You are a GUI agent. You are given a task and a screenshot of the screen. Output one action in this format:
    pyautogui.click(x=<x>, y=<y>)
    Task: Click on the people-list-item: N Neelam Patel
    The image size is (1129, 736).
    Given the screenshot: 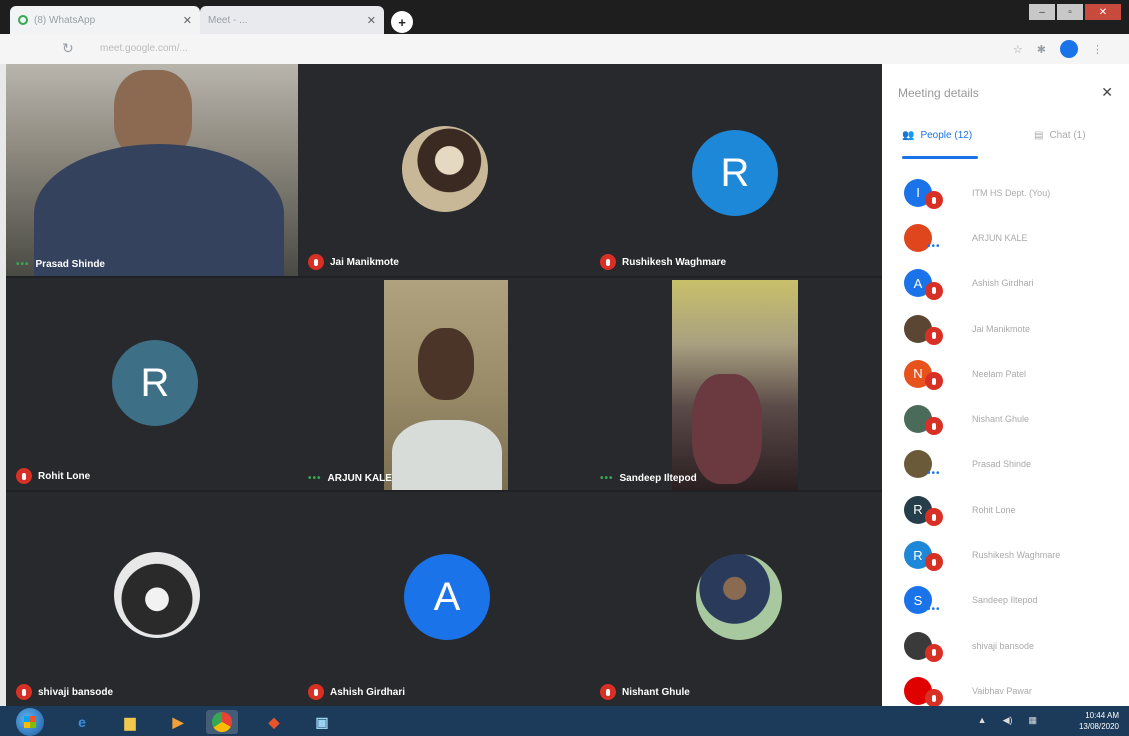 What is the action you would take?
    pyautogui.click(x=1005, y=373)
    